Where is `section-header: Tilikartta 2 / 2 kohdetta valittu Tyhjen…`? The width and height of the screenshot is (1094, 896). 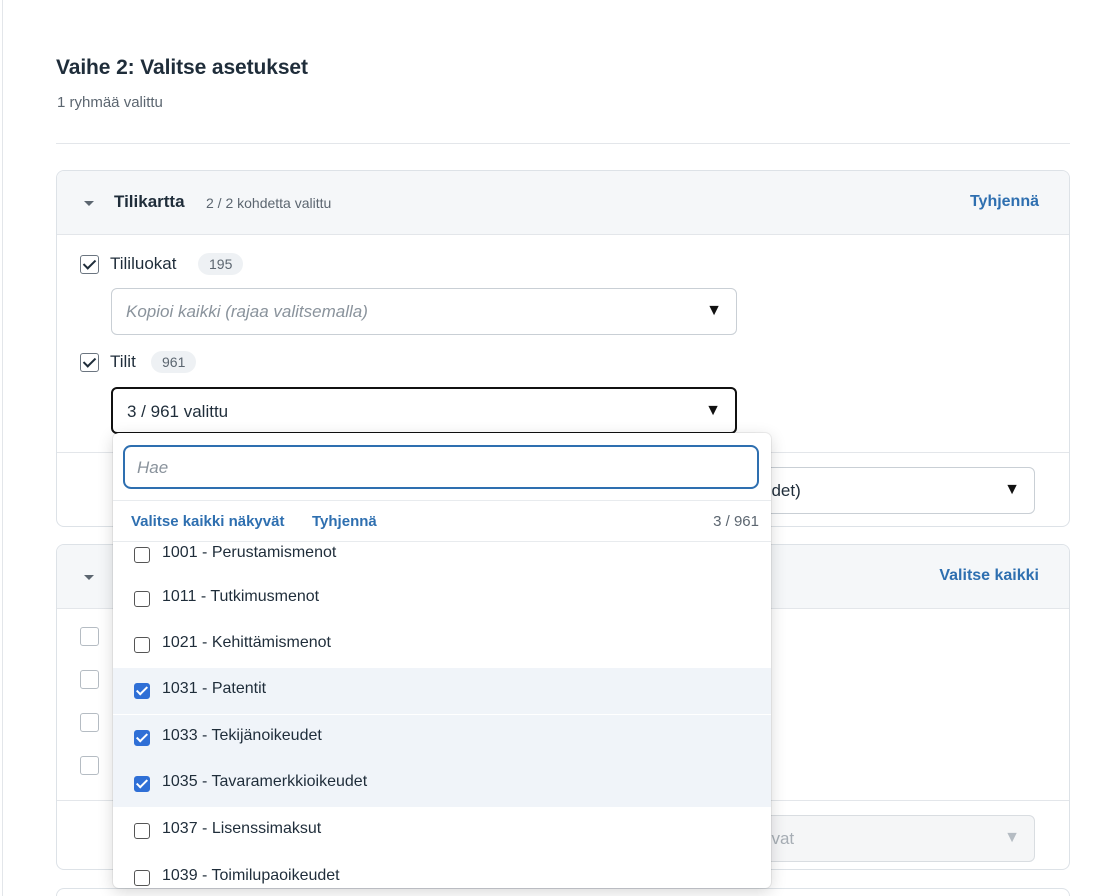 section-header: Tilikartta 2 / 2 kohdetta valittu Tyhjen… is located at coordinates (563, 203).